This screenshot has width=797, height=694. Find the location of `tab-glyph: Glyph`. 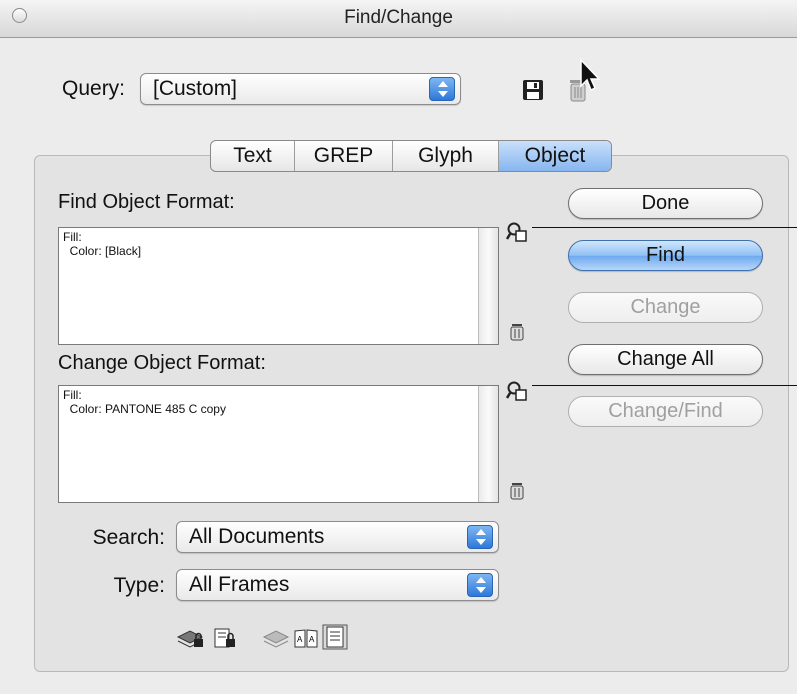

tab-glyph: Glyph is located at coordinates (446, 156).